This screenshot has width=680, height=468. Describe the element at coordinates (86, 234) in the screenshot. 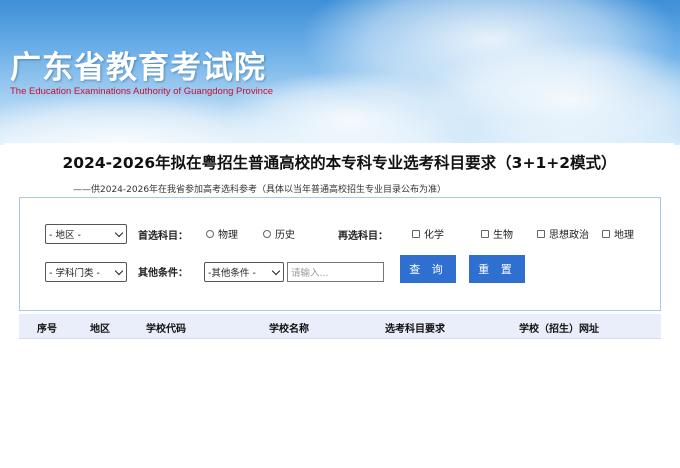

I see `region-select: - 地区 -` at that location.